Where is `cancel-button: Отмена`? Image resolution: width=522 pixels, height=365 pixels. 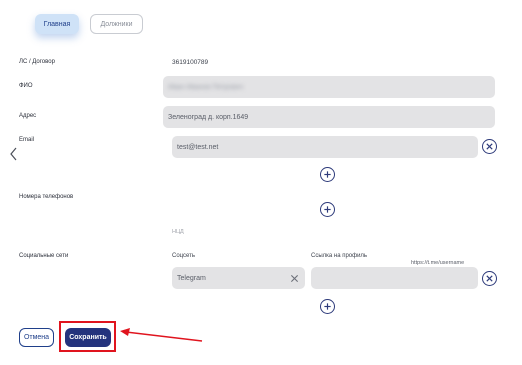 cancel-button: Отмена is located at coordinates (36, 337).